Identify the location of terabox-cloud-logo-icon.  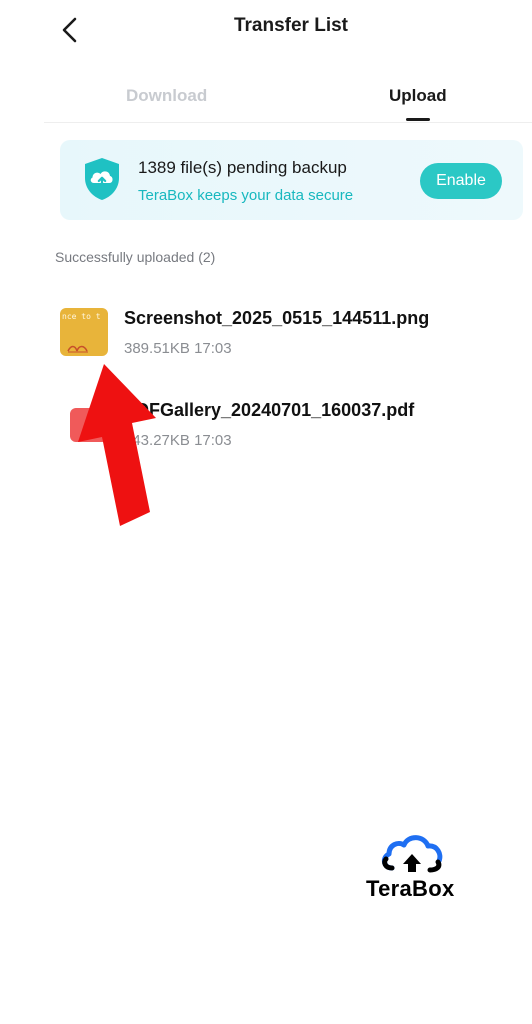
(412, 854).